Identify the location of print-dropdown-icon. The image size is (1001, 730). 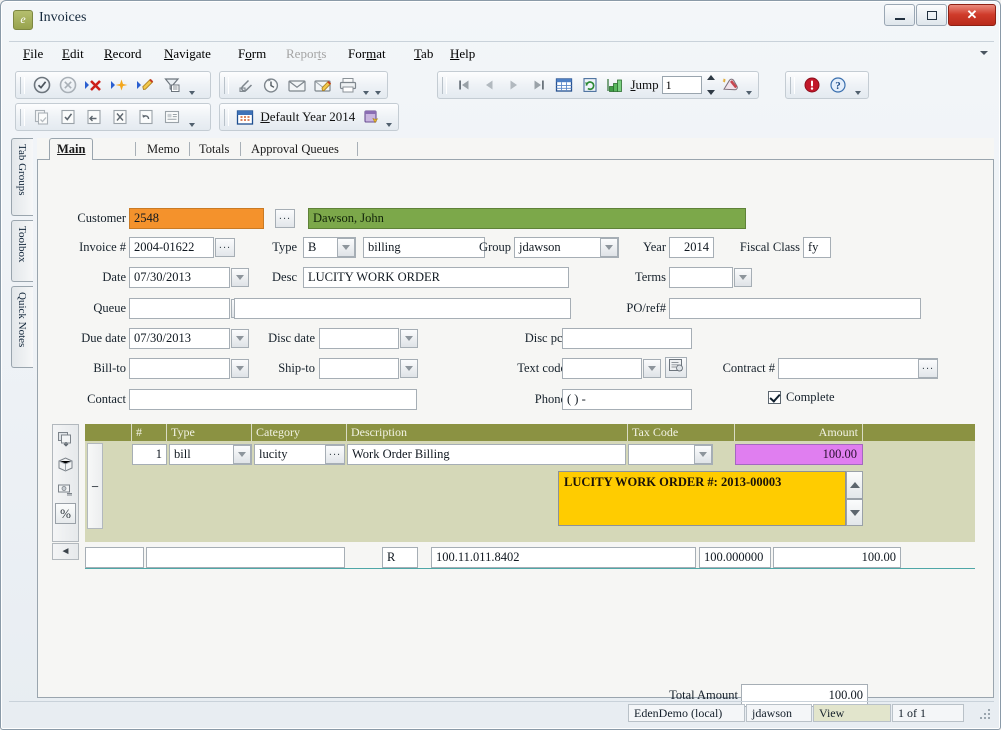
(366, 85).